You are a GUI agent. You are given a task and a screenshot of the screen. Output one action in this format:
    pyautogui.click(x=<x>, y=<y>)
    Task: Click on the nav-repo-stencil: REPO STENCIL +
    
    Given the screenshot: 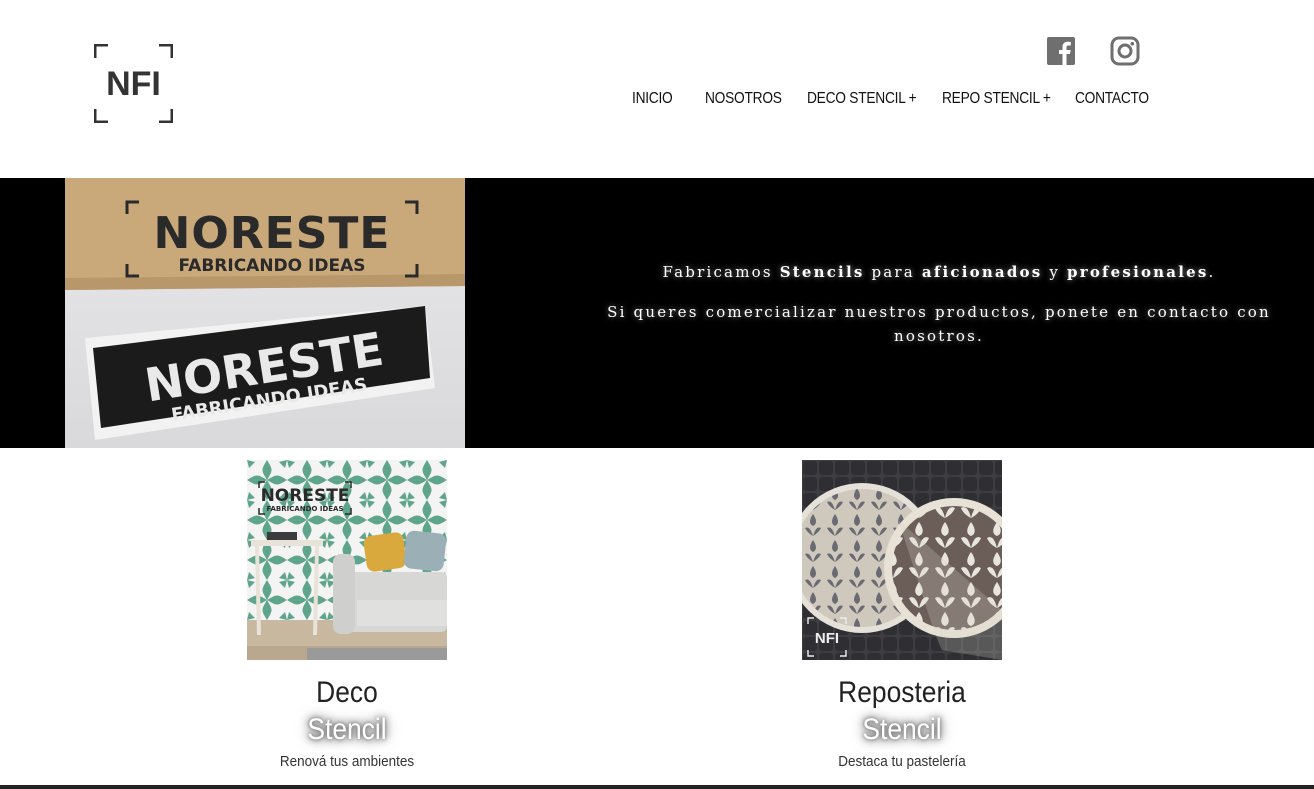 What is the action you would take?
    pyautogui.click(x=996, y=99)
    